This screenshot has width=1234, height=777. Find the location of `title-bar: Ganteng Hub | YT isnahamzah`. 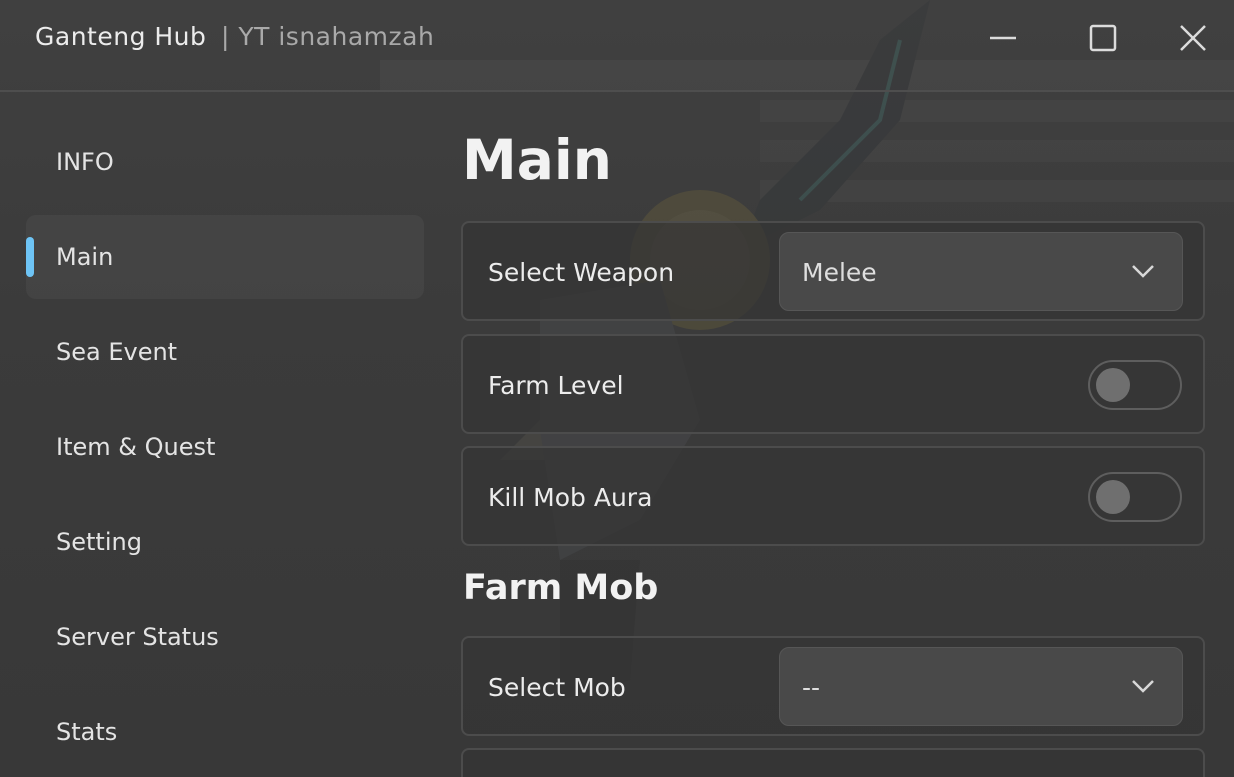

title-bar: Ganteng Hub | YT isnahamzah is located at coordinates (617, 46).